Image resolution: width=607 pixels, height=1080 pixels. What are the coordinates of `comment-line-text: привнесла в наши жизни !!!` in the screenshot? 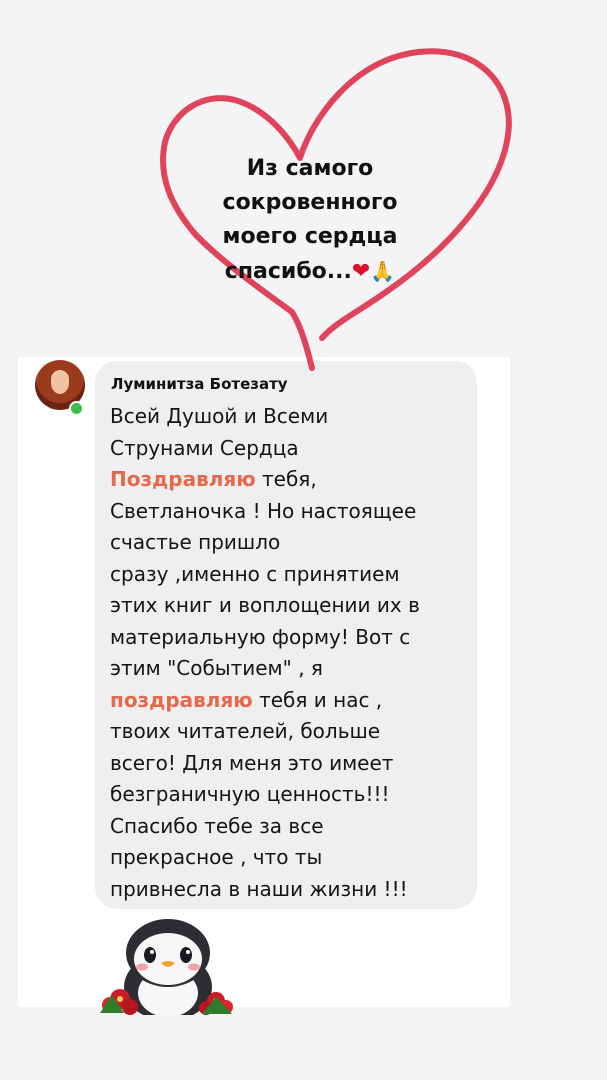 It's located at (259, 888).